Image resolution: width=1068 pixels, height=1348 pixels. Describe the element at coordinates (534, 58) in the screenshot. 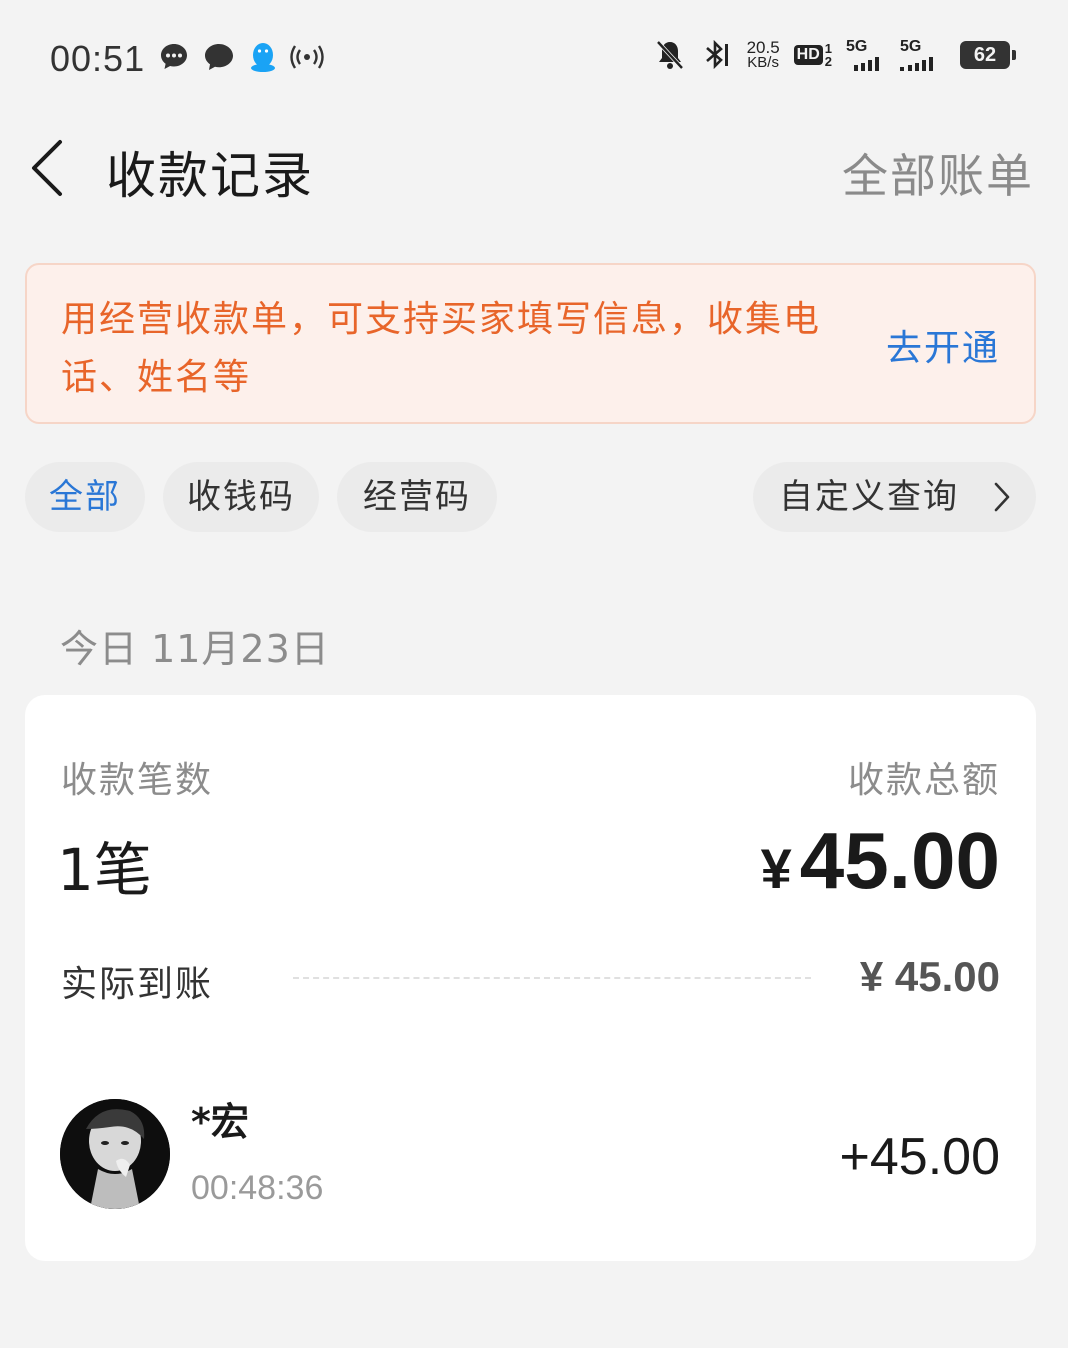

I see `status-bar: 00:51 20.5 KB/s HD 1 2 5G 5G 62` at that location.